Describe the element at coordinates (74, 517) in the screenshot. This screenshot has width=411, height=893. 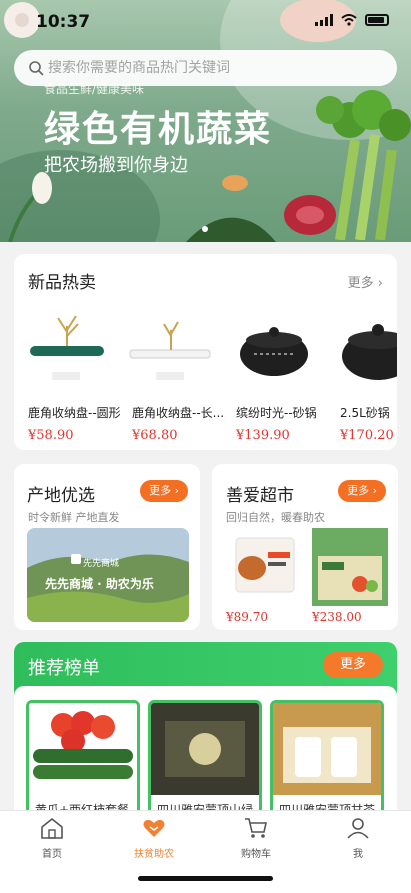
I see `origin-note: 时令新鲜 产地直发` at that location.